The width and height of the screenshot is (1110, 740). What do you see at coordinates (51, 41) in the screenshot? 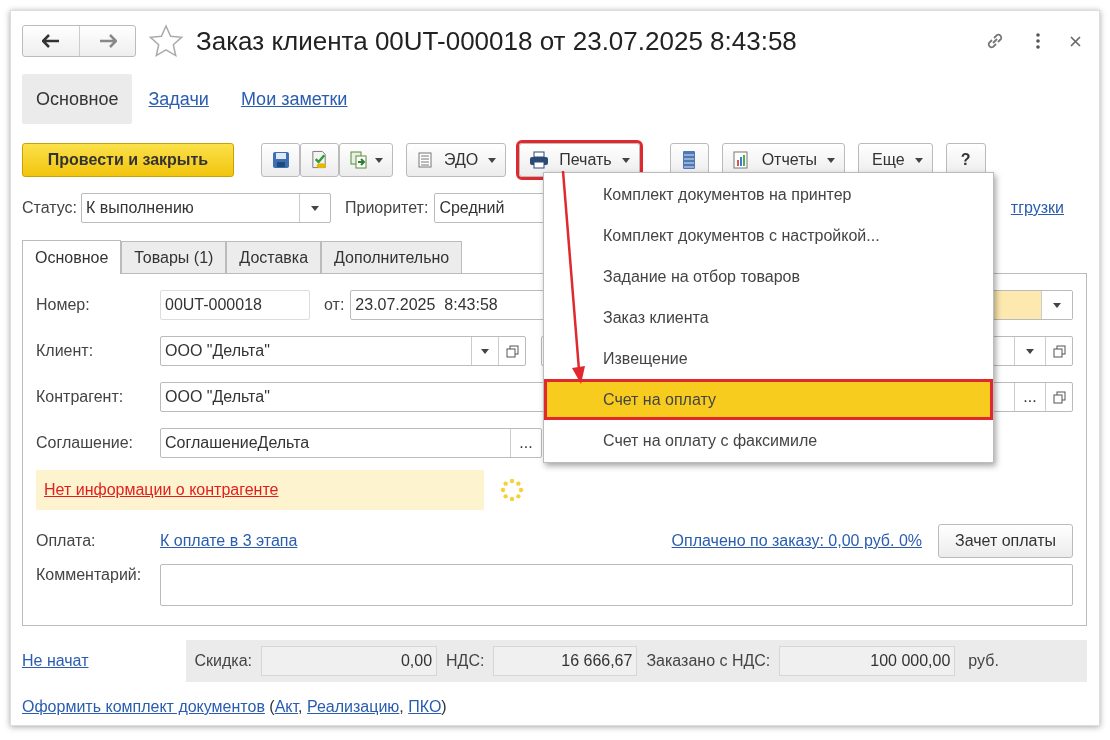
I see `back-arrow-icon` at bounding box center [51, 41].